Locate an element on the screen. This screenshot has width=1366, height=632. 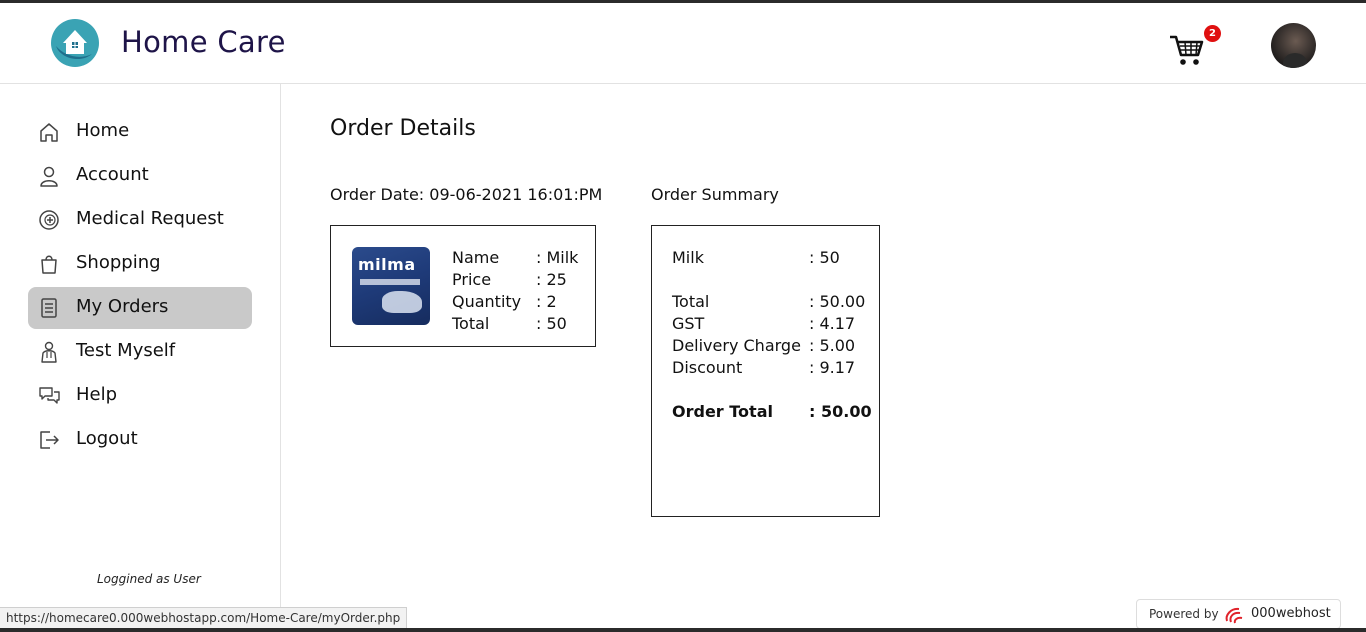
sidebar-item-medical-request: Medical Request is located at coordinates (140, 220).